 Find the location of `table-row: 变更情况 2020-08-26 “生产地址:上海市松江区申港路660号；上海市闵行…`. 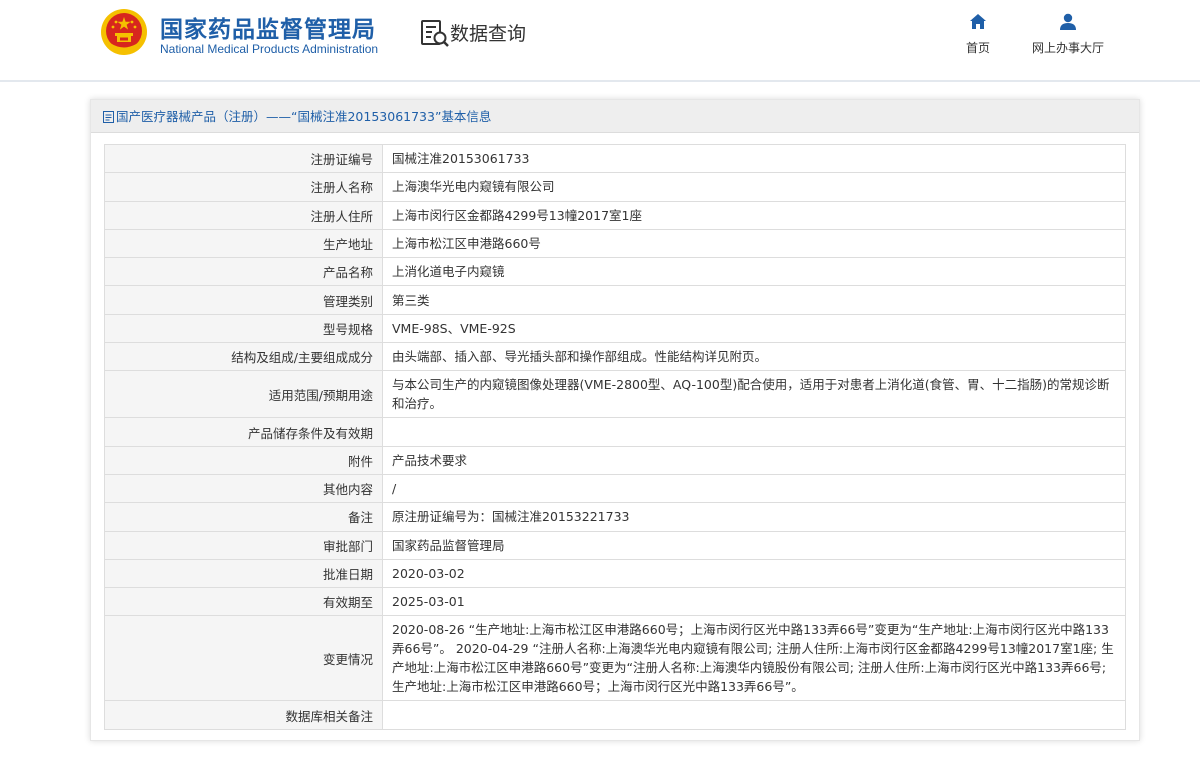

table-row: 变更情况 2020-08-26 “生产地址:上海市松江区申港路660号；上海市闵行… is located at coordinates (615, 658).